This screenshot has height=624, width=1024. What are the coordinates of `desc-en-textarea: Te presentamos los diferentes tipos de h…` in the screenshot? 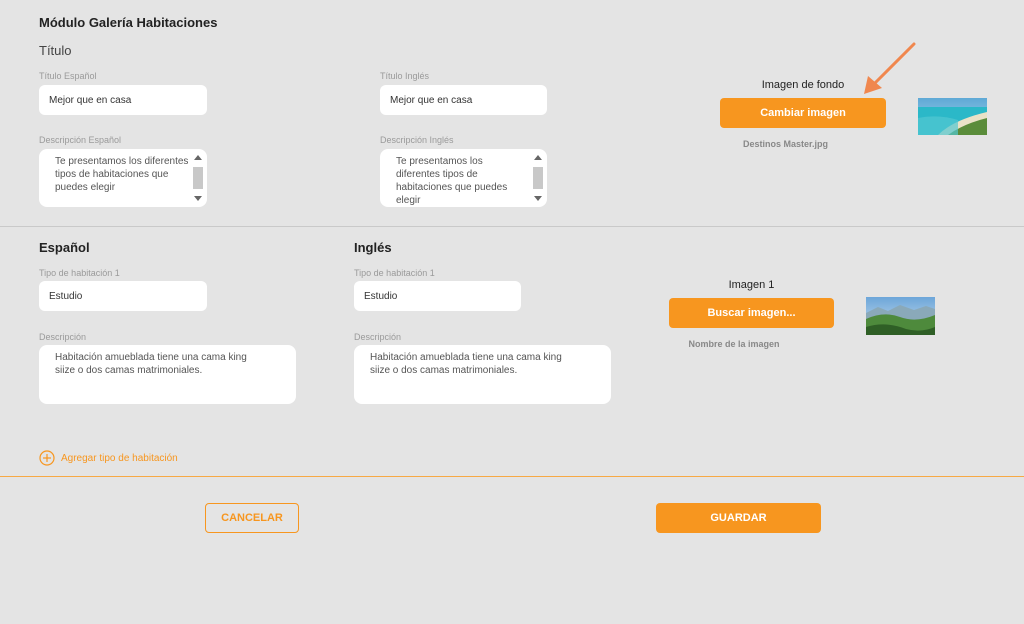 It's located at (463, 178).